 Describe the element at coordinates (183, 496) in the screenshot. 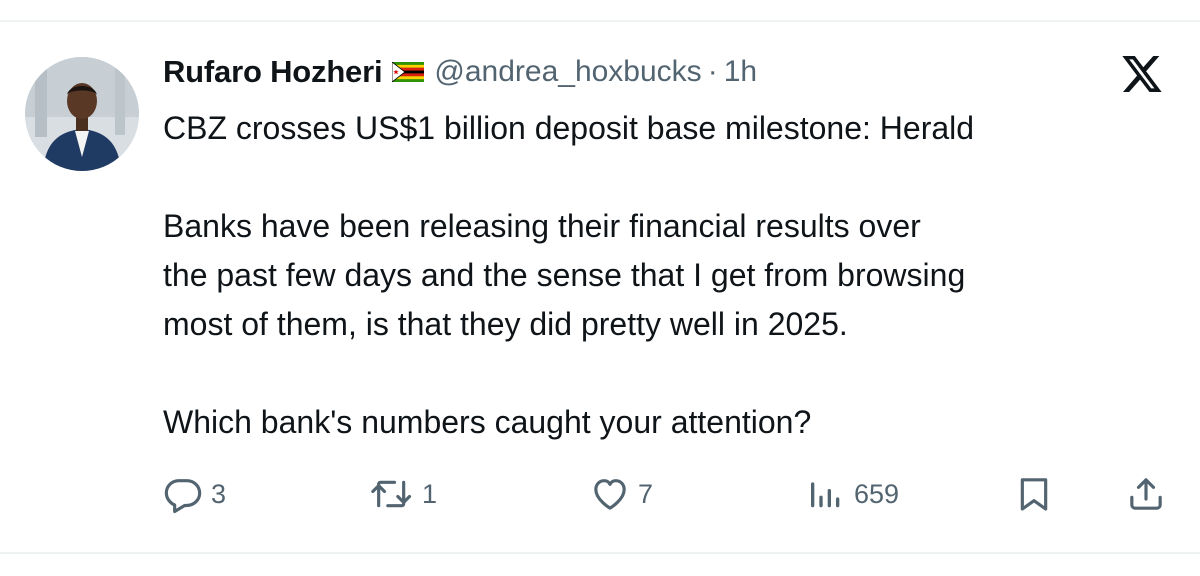

I see `reply-icon` at that location.